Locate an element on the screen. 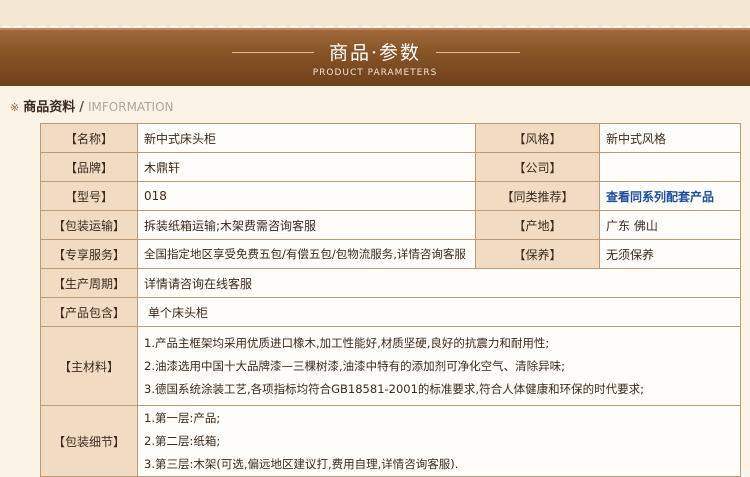 This screenshot has width=750, height=477. shipping-value: 拆装纸箱运输;木架费需咨询客服 is located at coordinates (306, 225).